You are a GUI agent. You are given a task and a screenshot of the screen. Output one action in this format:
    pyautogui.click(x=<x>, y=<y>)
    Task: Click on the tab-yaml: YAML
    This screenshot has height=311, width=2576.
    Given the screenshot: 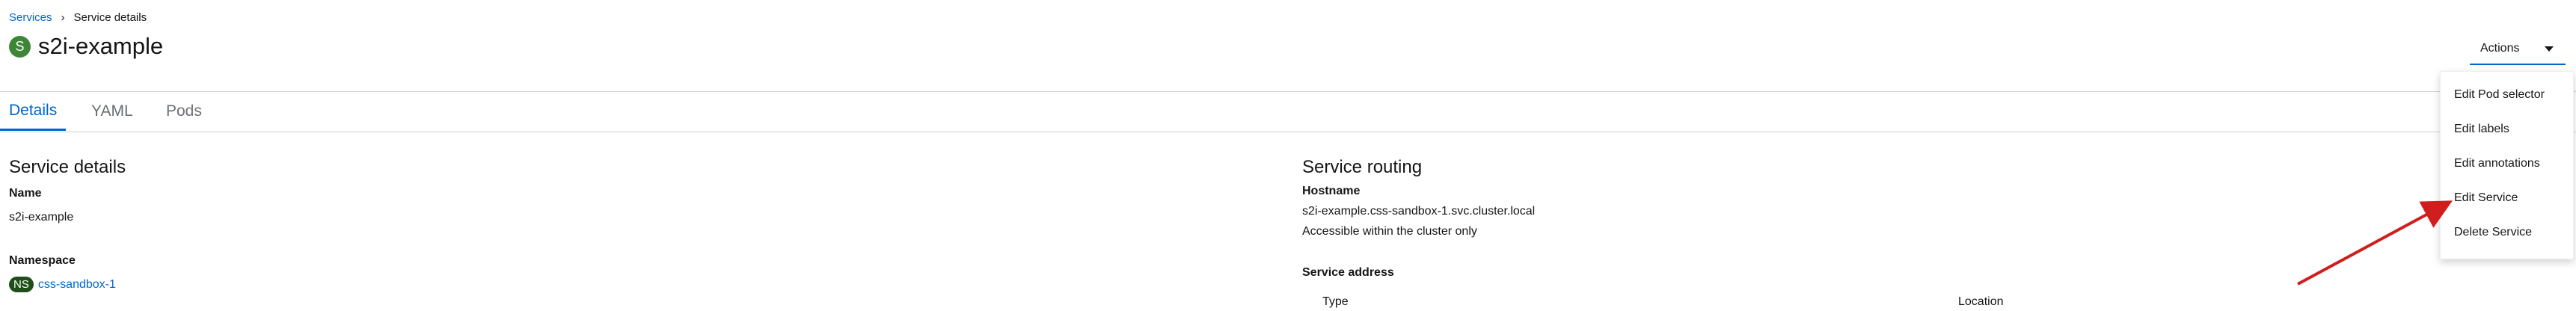 What is the action you would take?
    pyautogui.click(x=112, y=111)
    